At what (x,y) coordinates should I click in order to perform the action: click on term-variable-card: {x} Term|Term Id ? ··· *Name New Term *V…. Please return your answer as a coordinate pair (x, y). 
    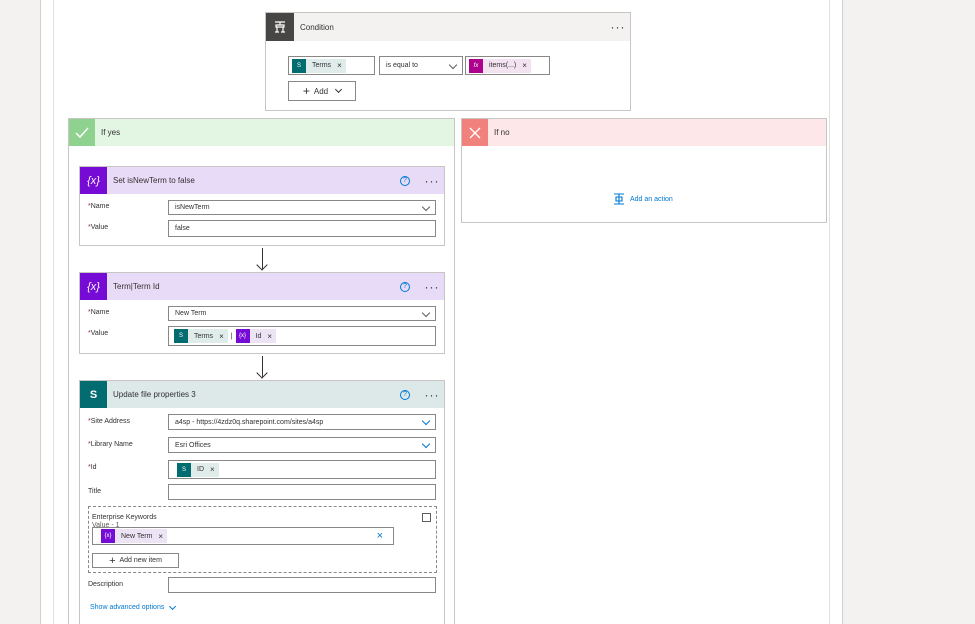
    Looking at the image, I should click on (262, 313).